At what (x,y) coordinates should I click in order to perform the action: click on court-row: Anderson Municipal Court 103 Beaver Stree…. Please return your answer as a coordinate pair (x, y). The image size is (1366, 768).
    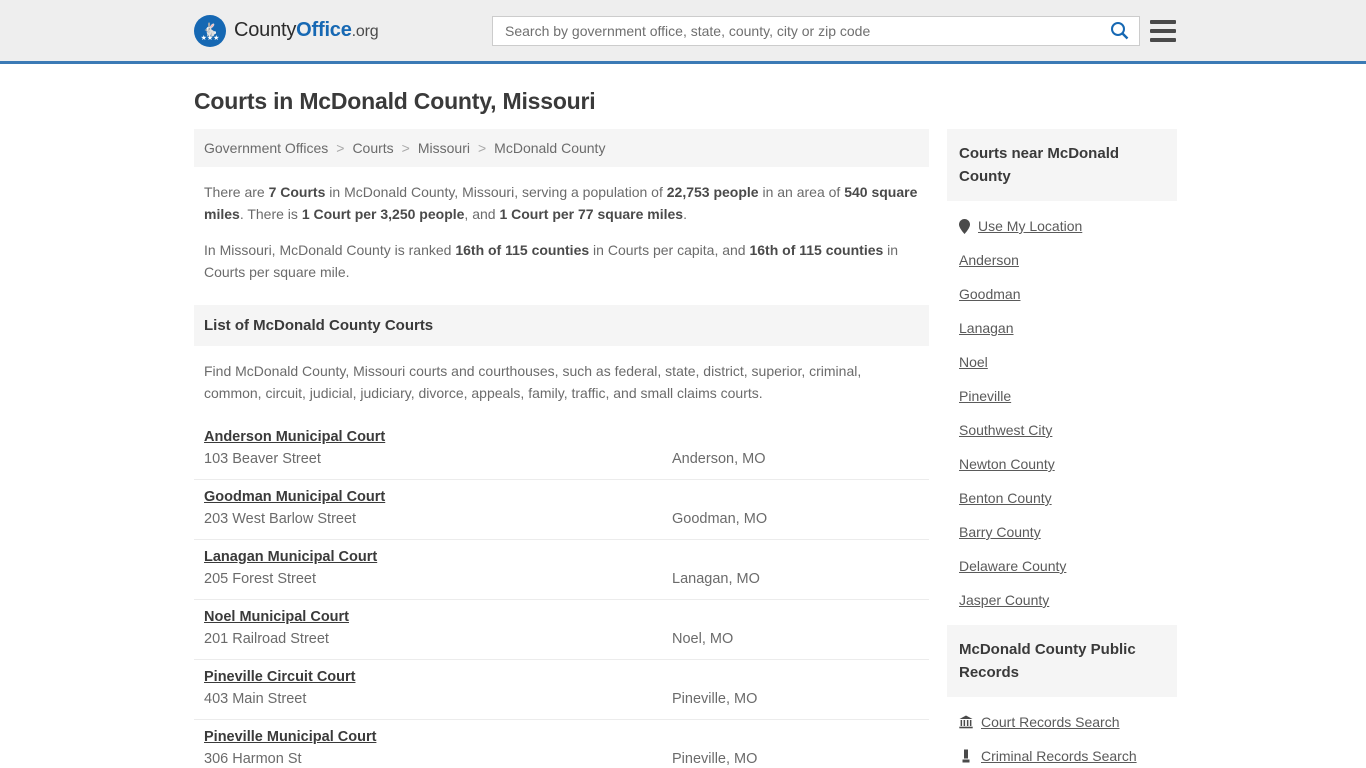
    Looking at the image, I should click on (561, 450).